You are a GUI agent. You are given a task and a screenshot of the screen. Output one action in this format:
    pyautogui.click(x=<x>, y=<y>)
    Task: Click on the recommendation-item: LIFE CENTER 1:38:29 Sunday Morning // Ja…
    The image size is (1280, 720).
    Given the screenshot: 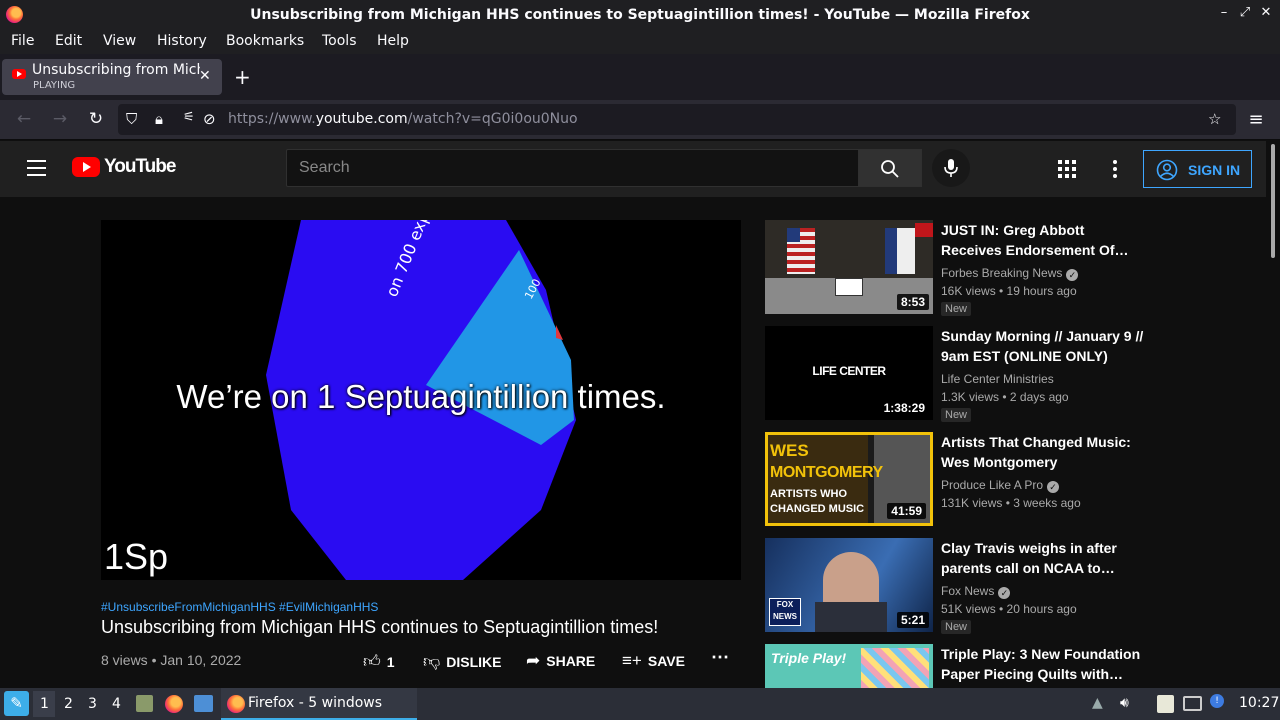 What is the action you would take?
    pyautogui.click(x=955, y=374)
    